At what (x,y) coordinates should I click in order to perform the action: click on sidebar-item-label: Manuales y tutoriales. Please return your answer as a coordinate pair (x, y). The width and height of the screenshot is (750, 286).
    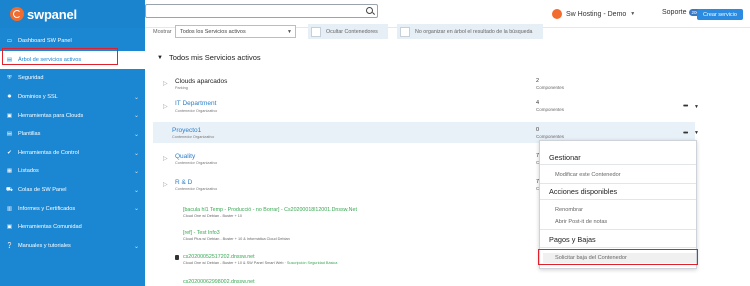
    Looking at the image, I should click on (44, 245).